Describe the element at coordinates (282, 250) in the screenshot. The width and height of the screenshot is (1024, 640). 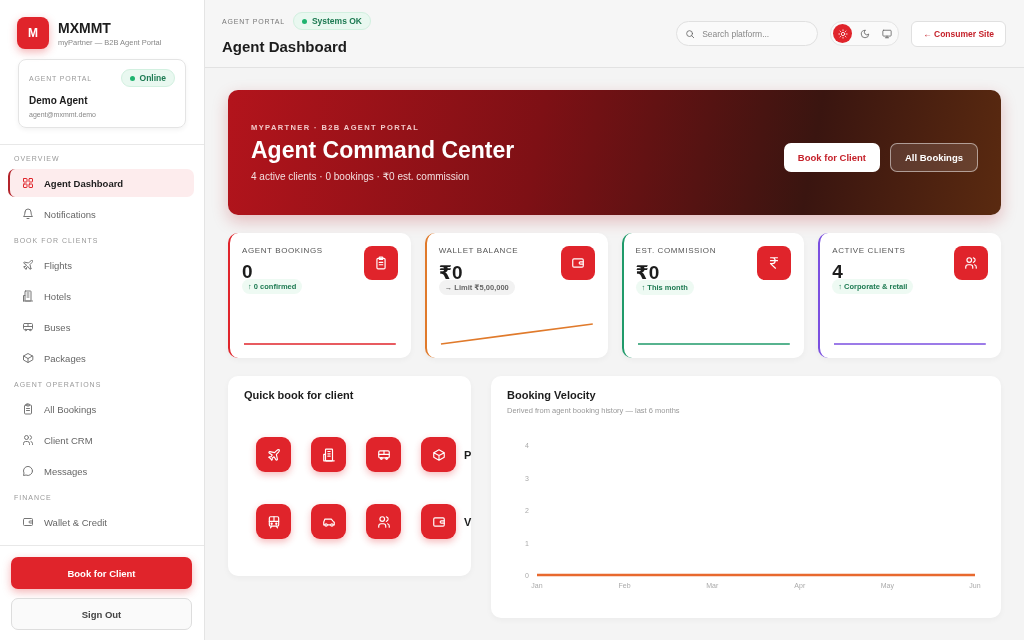
I see `stat-label: AGENT BOOKINGS` at that location.